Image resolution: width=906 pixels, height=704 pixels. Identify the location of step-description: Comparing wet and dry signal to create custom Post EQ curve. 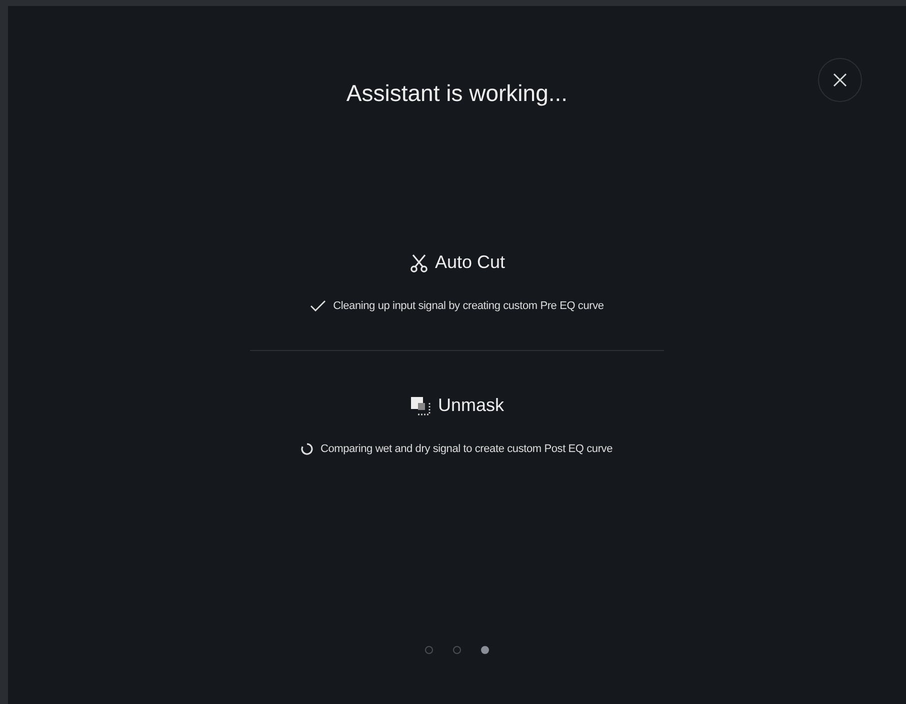
(466, 449).